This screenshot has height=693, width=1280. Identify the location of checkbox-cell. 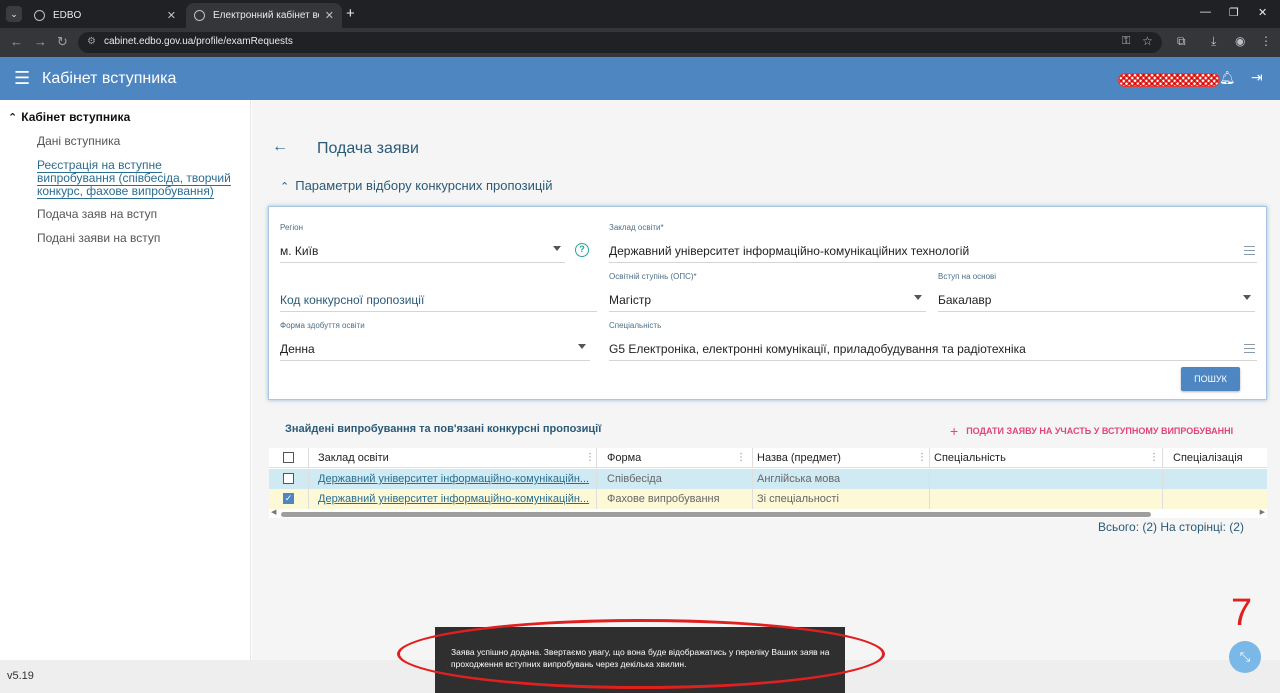
(289, 479).